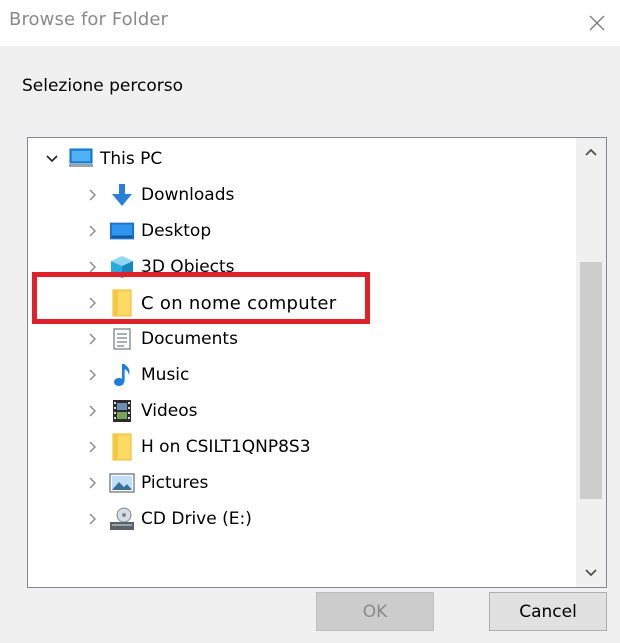 This screenshot has width=620, height=643. I want to click on tree-item-label: Videos, so click(169, 411).